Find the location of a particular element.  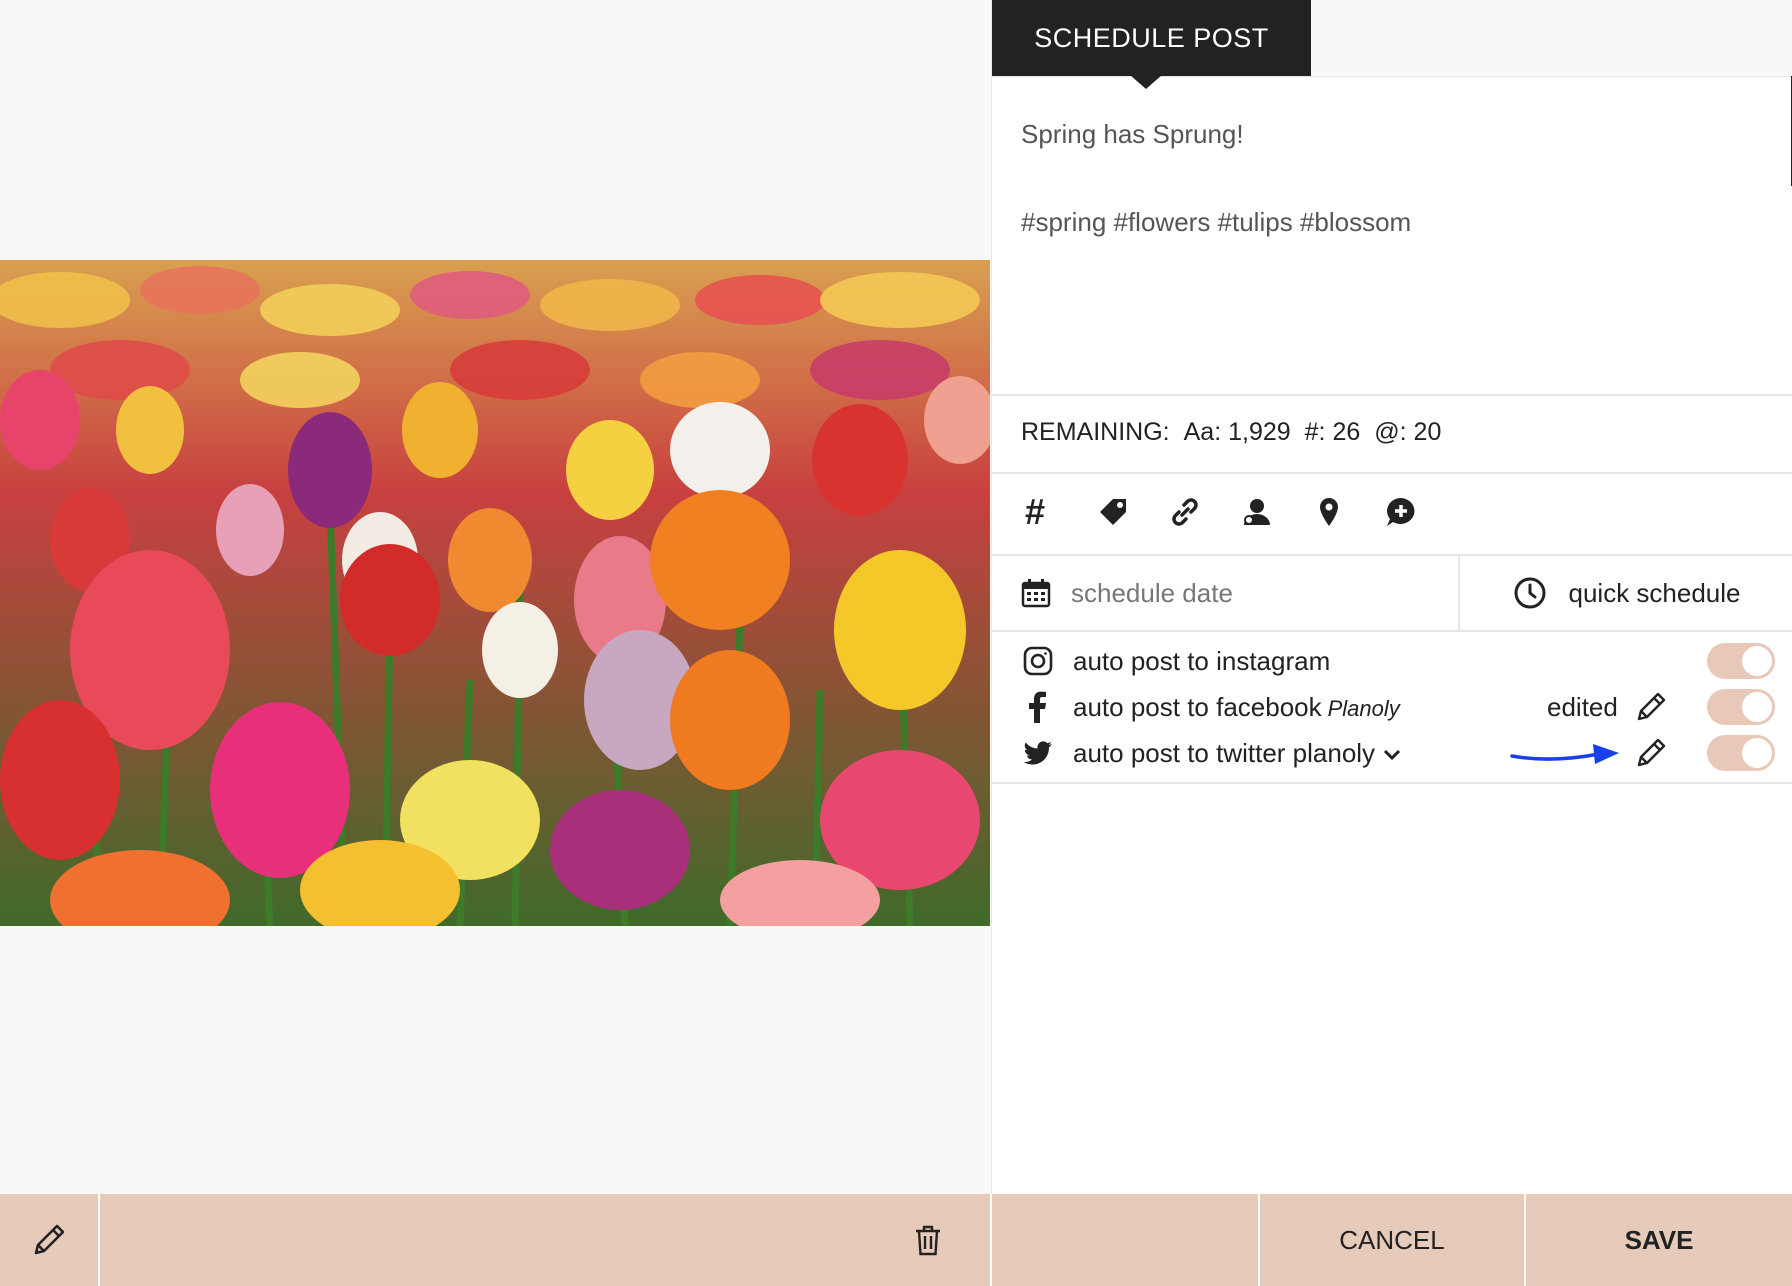

trash-icon is located at coordinates (928, 1240).